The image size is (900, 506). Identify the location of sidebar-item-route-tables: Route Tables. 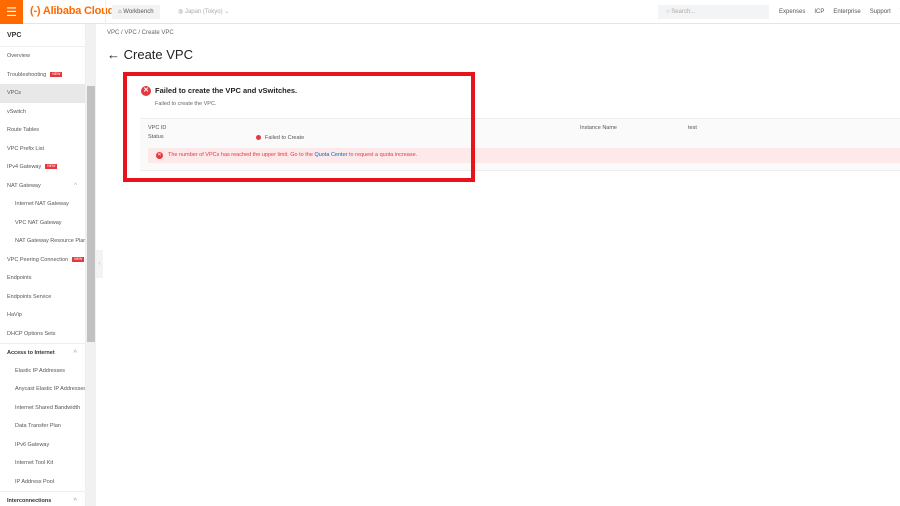
(42, 130).